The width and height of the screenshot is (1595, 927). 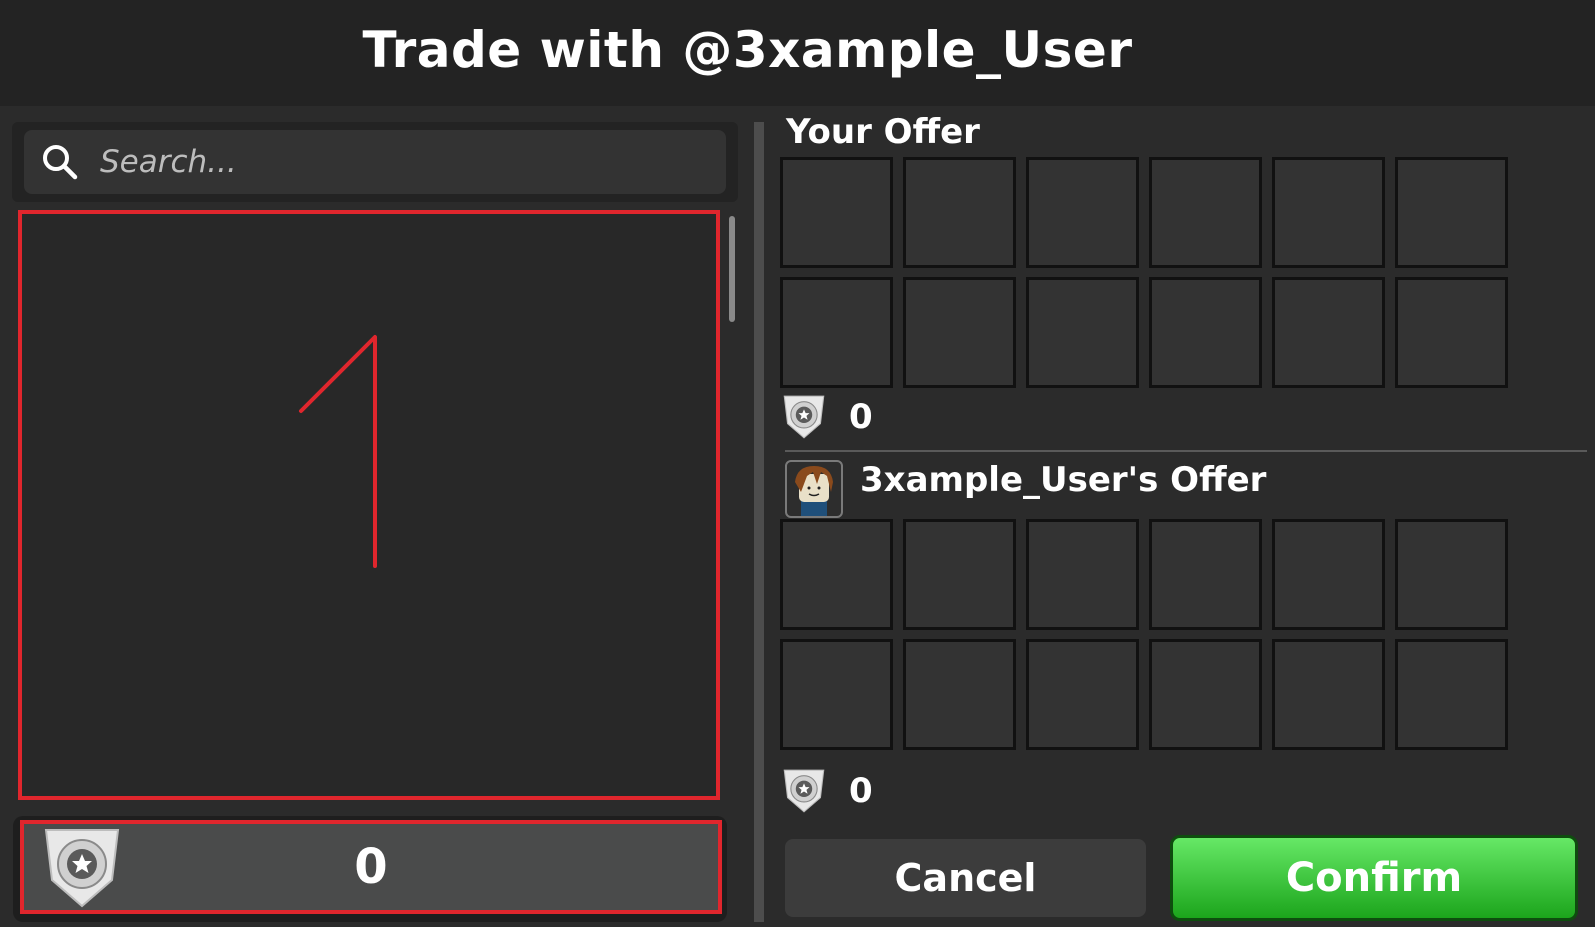 What do you see at coordinates (1144, 272) in the screenshot?
I see `your-offer-grid` at bounding box center [1144, 272].